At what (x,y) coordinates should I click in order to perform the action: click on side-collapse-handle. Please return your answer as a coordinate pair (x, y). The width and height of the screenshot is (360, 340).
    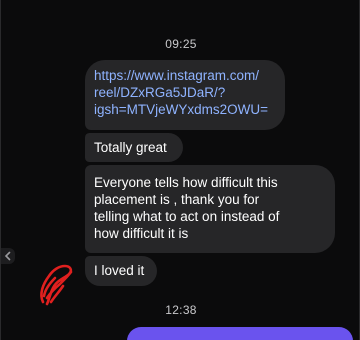
    Looking at the image, I should click on (8, 256).